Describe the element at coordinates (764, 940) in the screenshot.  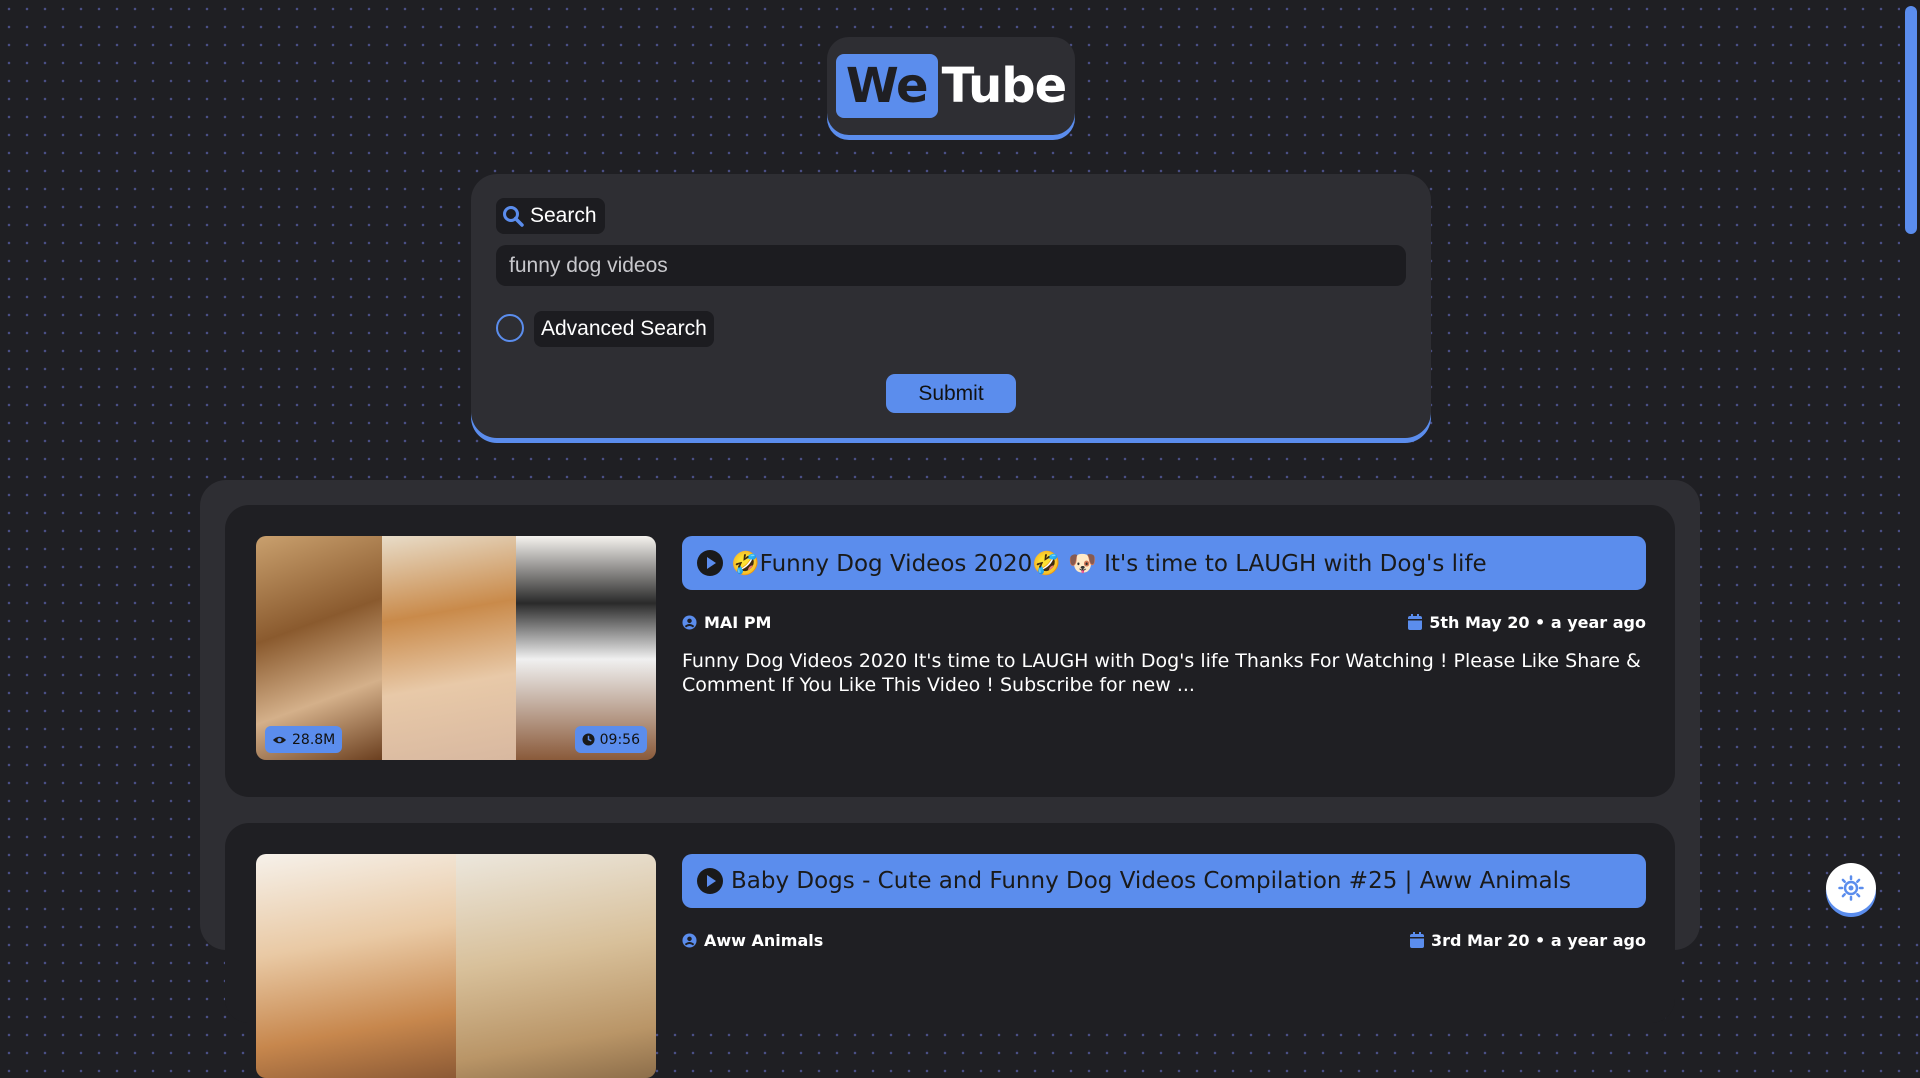
I see `channel-name: Aww Animals` at that location.